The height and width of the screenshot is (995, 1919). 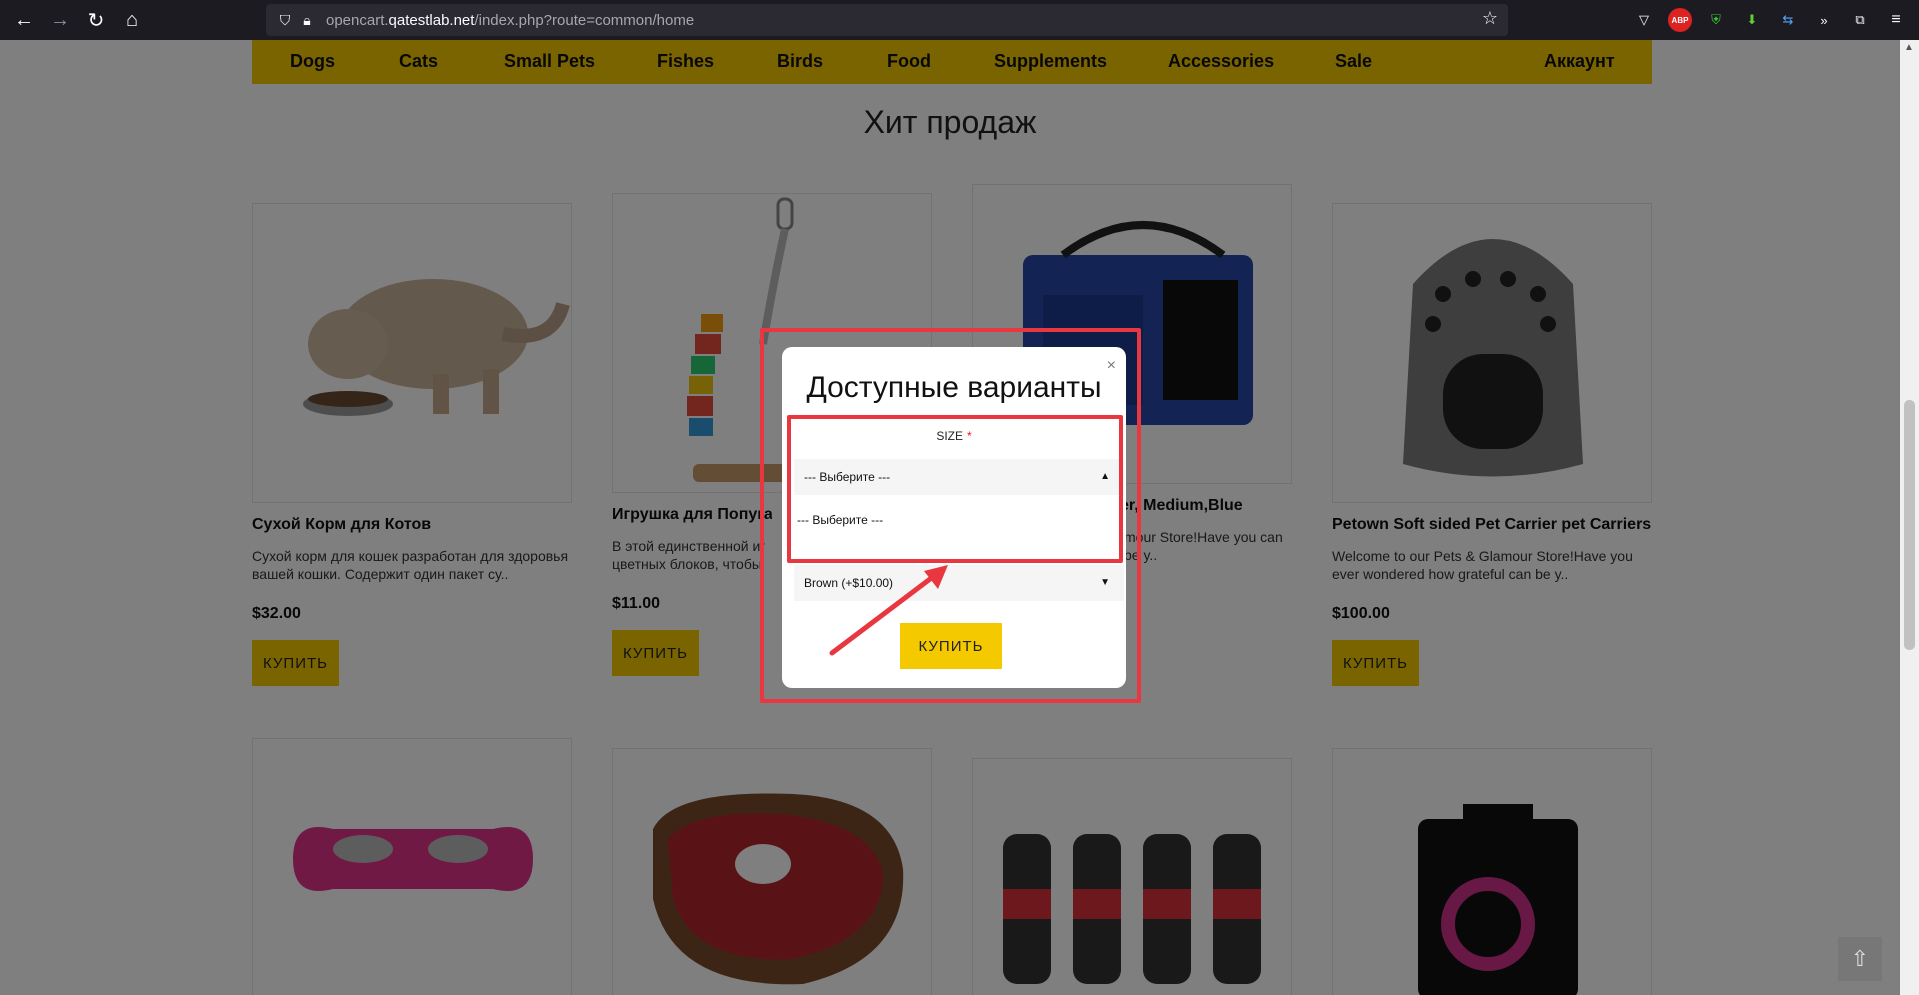 What do you see at coordinates (60, 20) in the screenshot?
I see `forward-icon: →` at bounding box center [60, 20].